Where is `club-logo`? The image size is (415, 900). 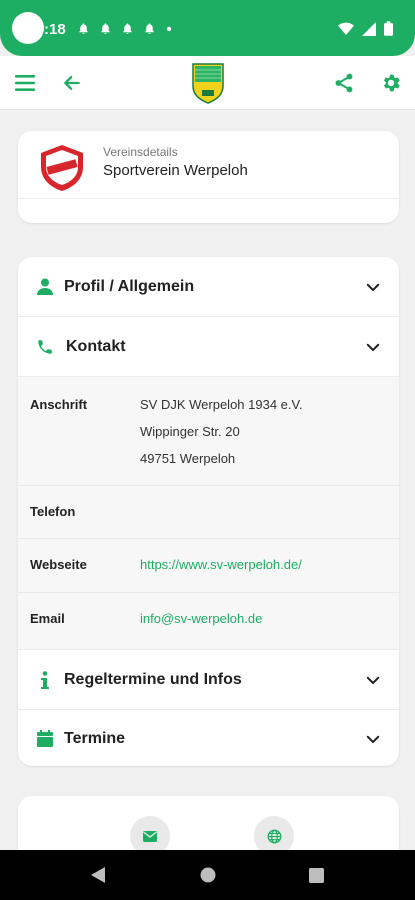 club-logo is located at coordinates (208, 83).